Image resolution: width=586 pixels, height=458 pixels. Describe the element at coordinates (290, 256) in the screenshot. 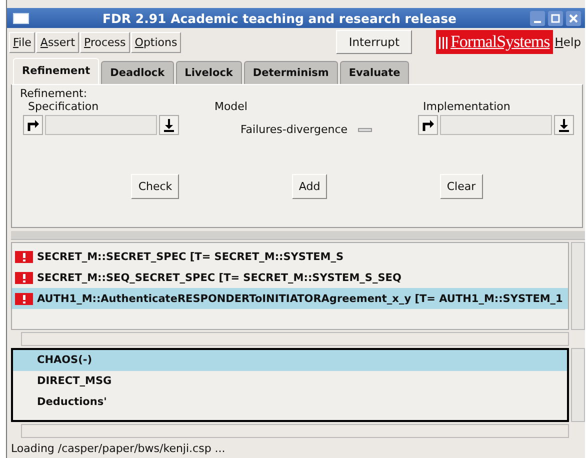

I see `assertion-row: SECRET_M::SECRET_SPEC [T= SECRET_M::SYSTEM_S` at that location.